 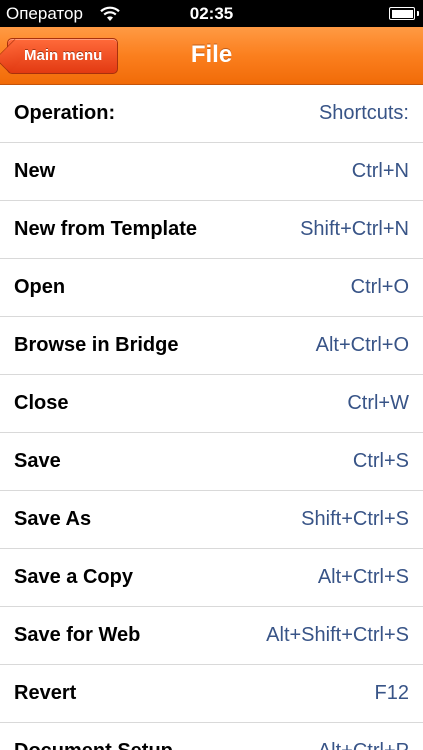 I want to click on clock: 02:35, so click(x=211, y=13).